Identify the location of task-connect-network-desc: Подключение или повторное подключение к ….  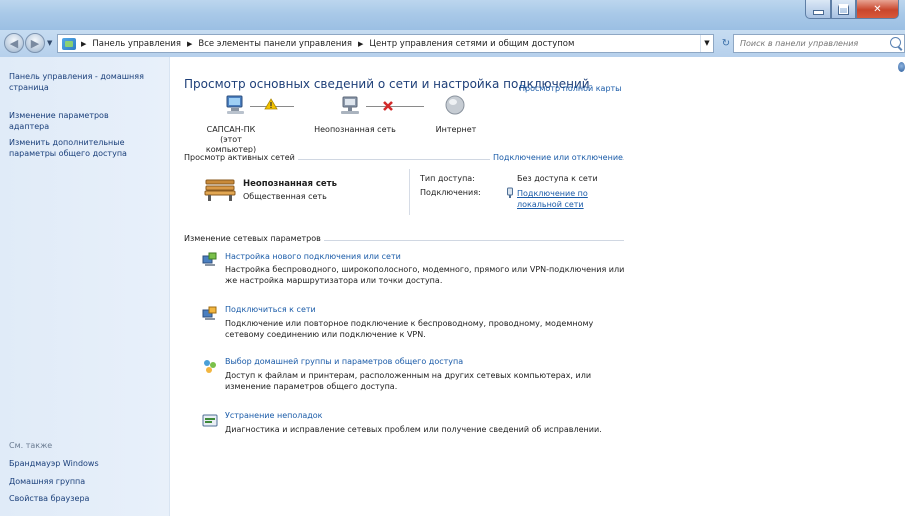
(409, 329).